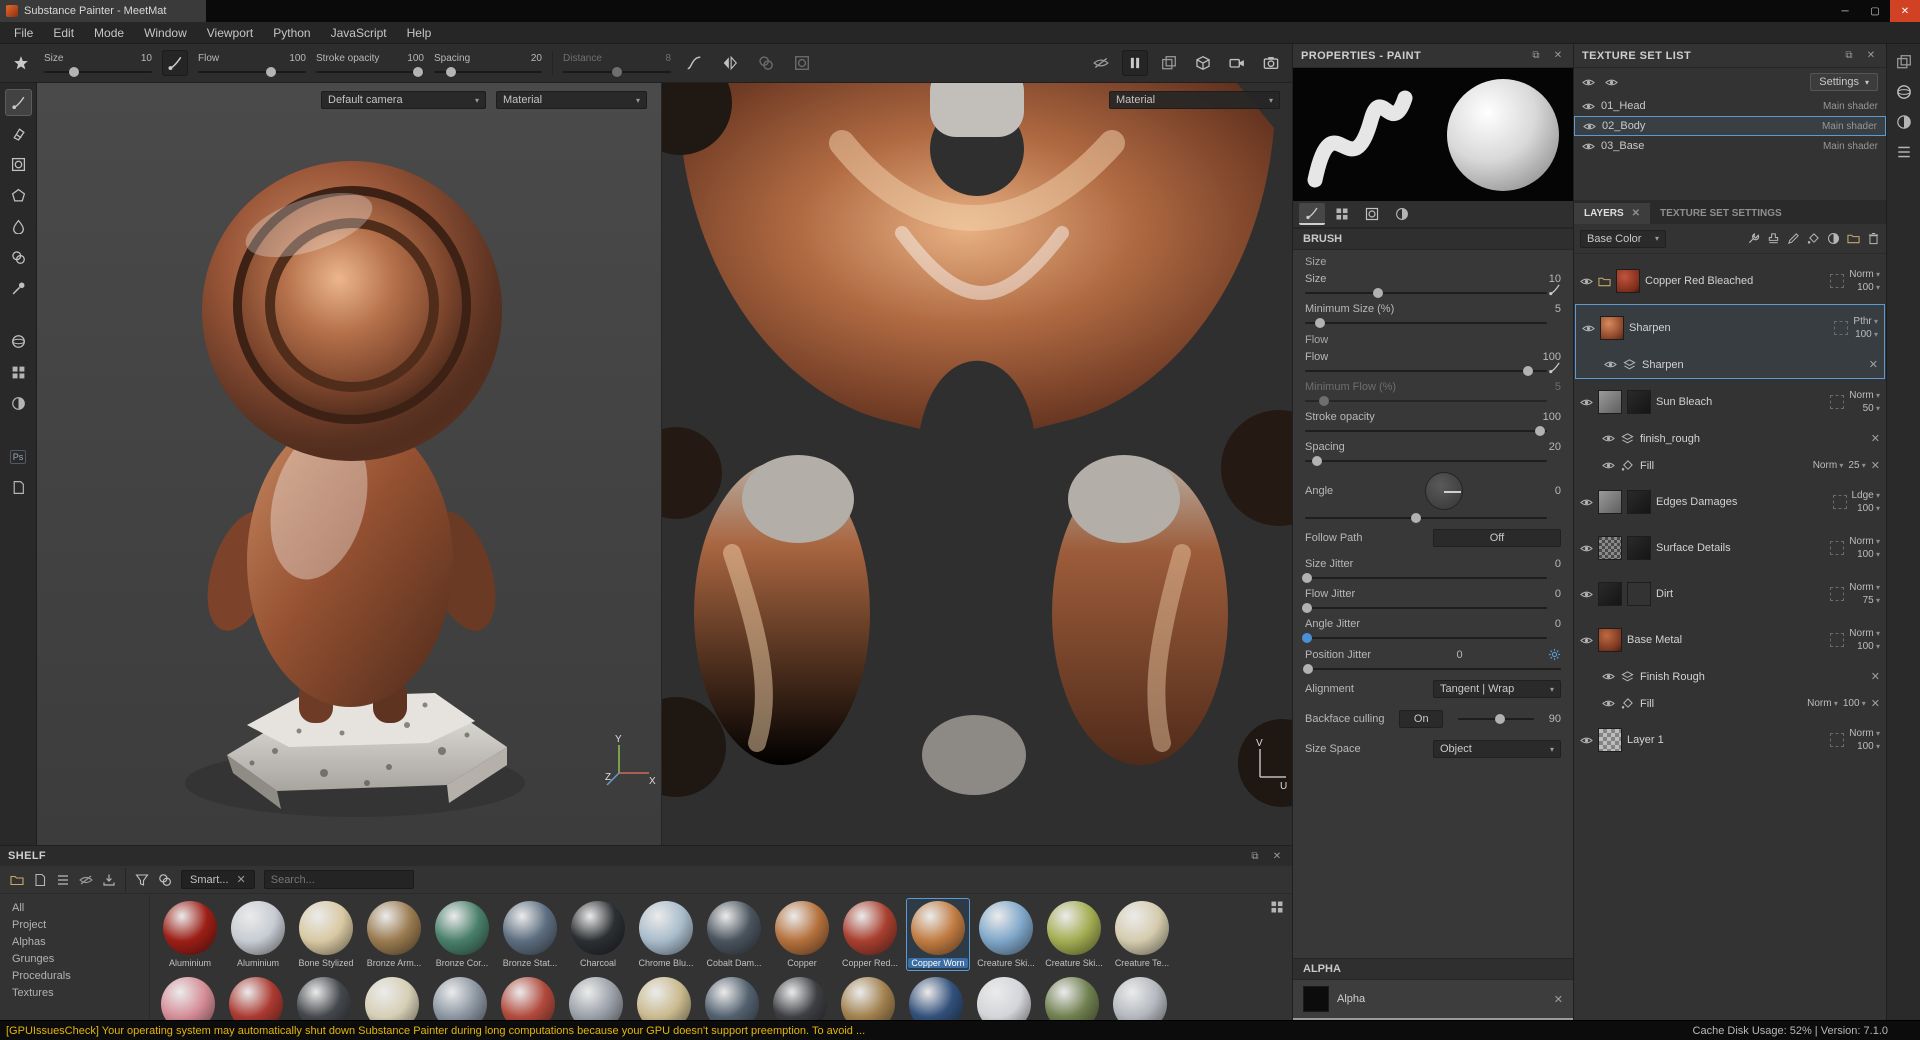 Image resolution: width=1920 pixels, height=1040 pixels. What do you see at coordinates (18, 288) in the screenshot?
I see `material-picker-tool` at bounding box center [18, 288].